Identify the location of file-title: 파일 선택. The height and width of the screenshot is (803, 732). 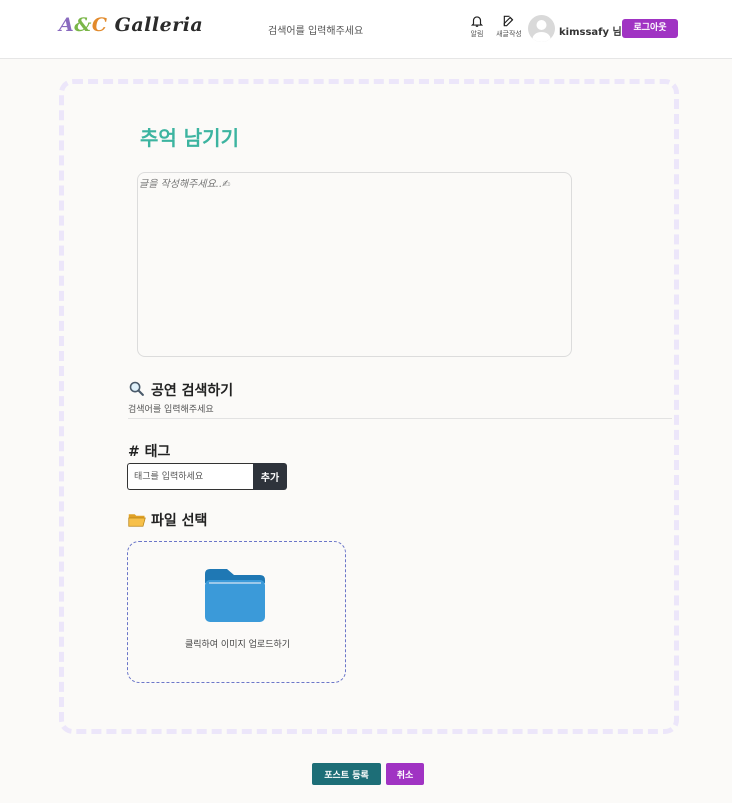
(179, 521).